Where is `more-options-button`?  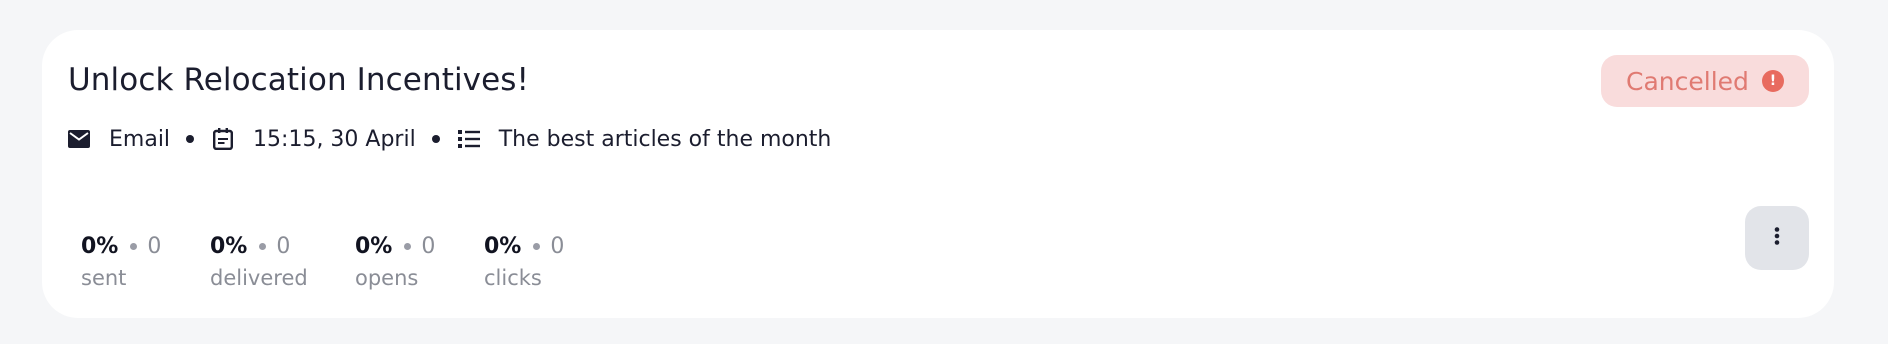
more-options-button is located at coordinates (1777, 238).